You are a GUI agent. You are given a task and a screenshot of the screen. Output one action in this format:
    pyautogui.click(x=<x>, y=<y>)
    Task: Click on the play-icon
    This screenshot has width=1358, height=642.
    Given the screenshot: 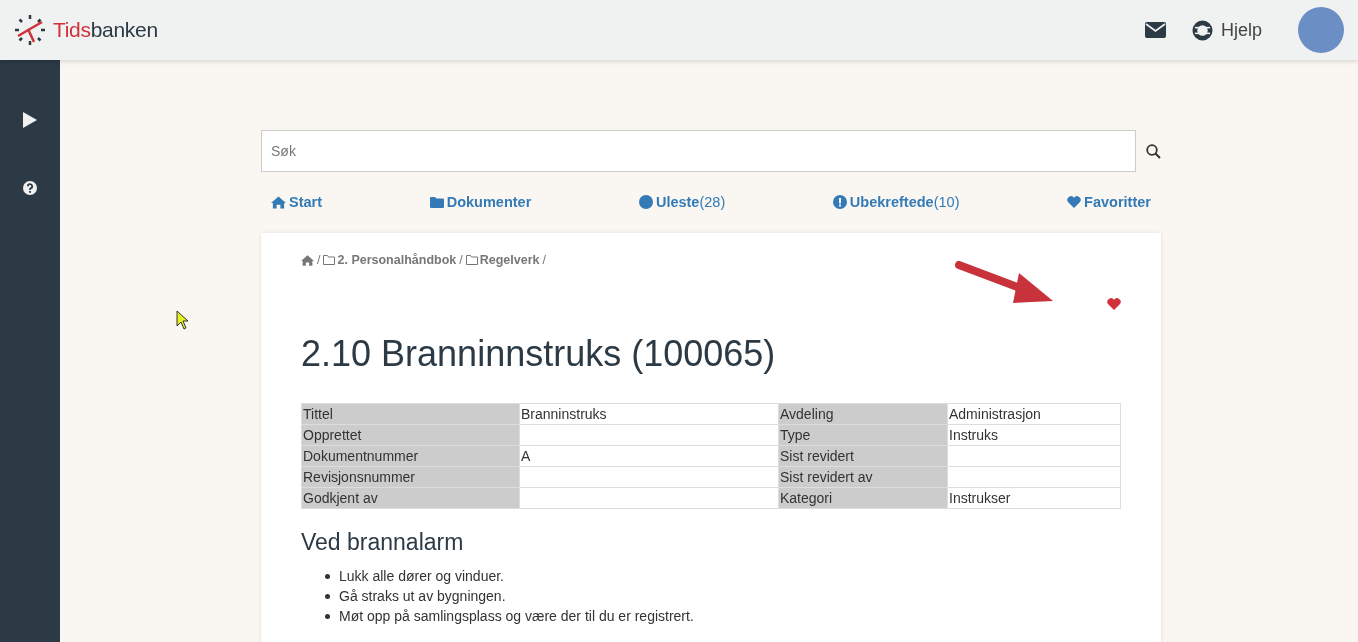 What is the action you would take?
    pyautogui.click(x=30, y=120)
    